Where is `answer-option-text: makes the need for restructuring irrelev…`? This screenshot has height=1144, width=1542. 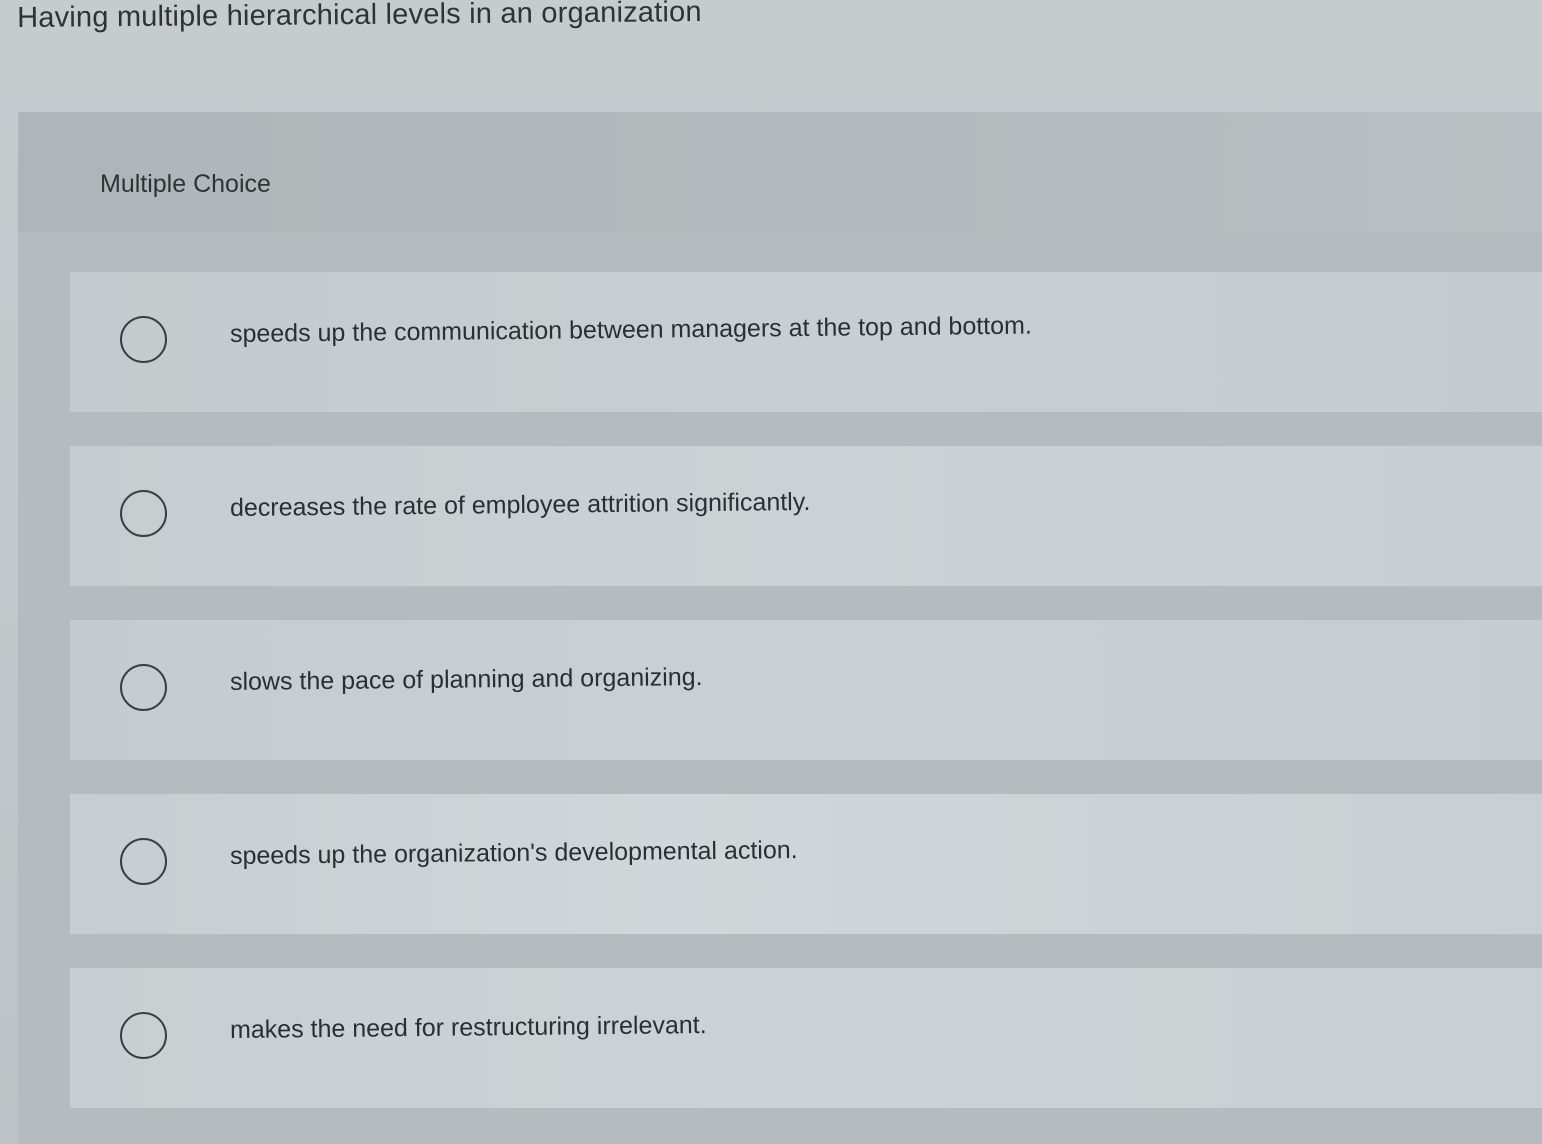
answer-option-text: makes the need for restructuring irrelev… is located at coordinates (468, 1027).